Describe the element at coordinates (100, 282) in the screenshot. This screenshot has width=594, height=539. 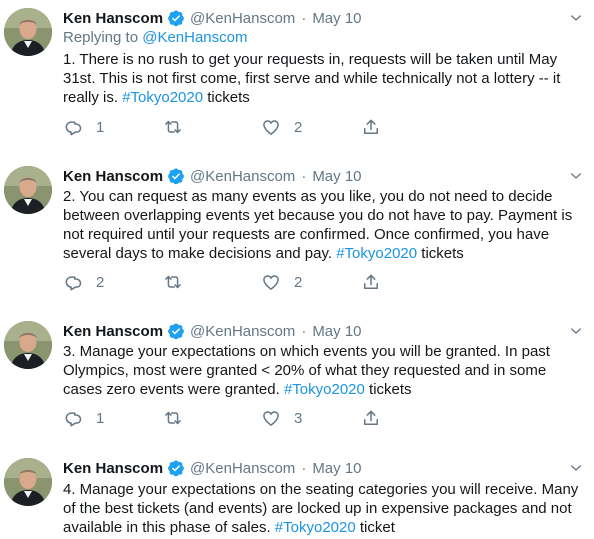
I see `reply-count: 2` at that location.